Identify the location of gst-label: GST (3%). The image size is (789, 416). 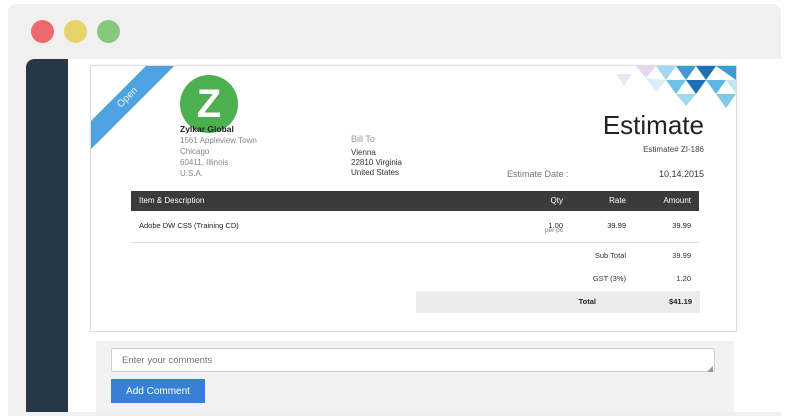
(609, 278).